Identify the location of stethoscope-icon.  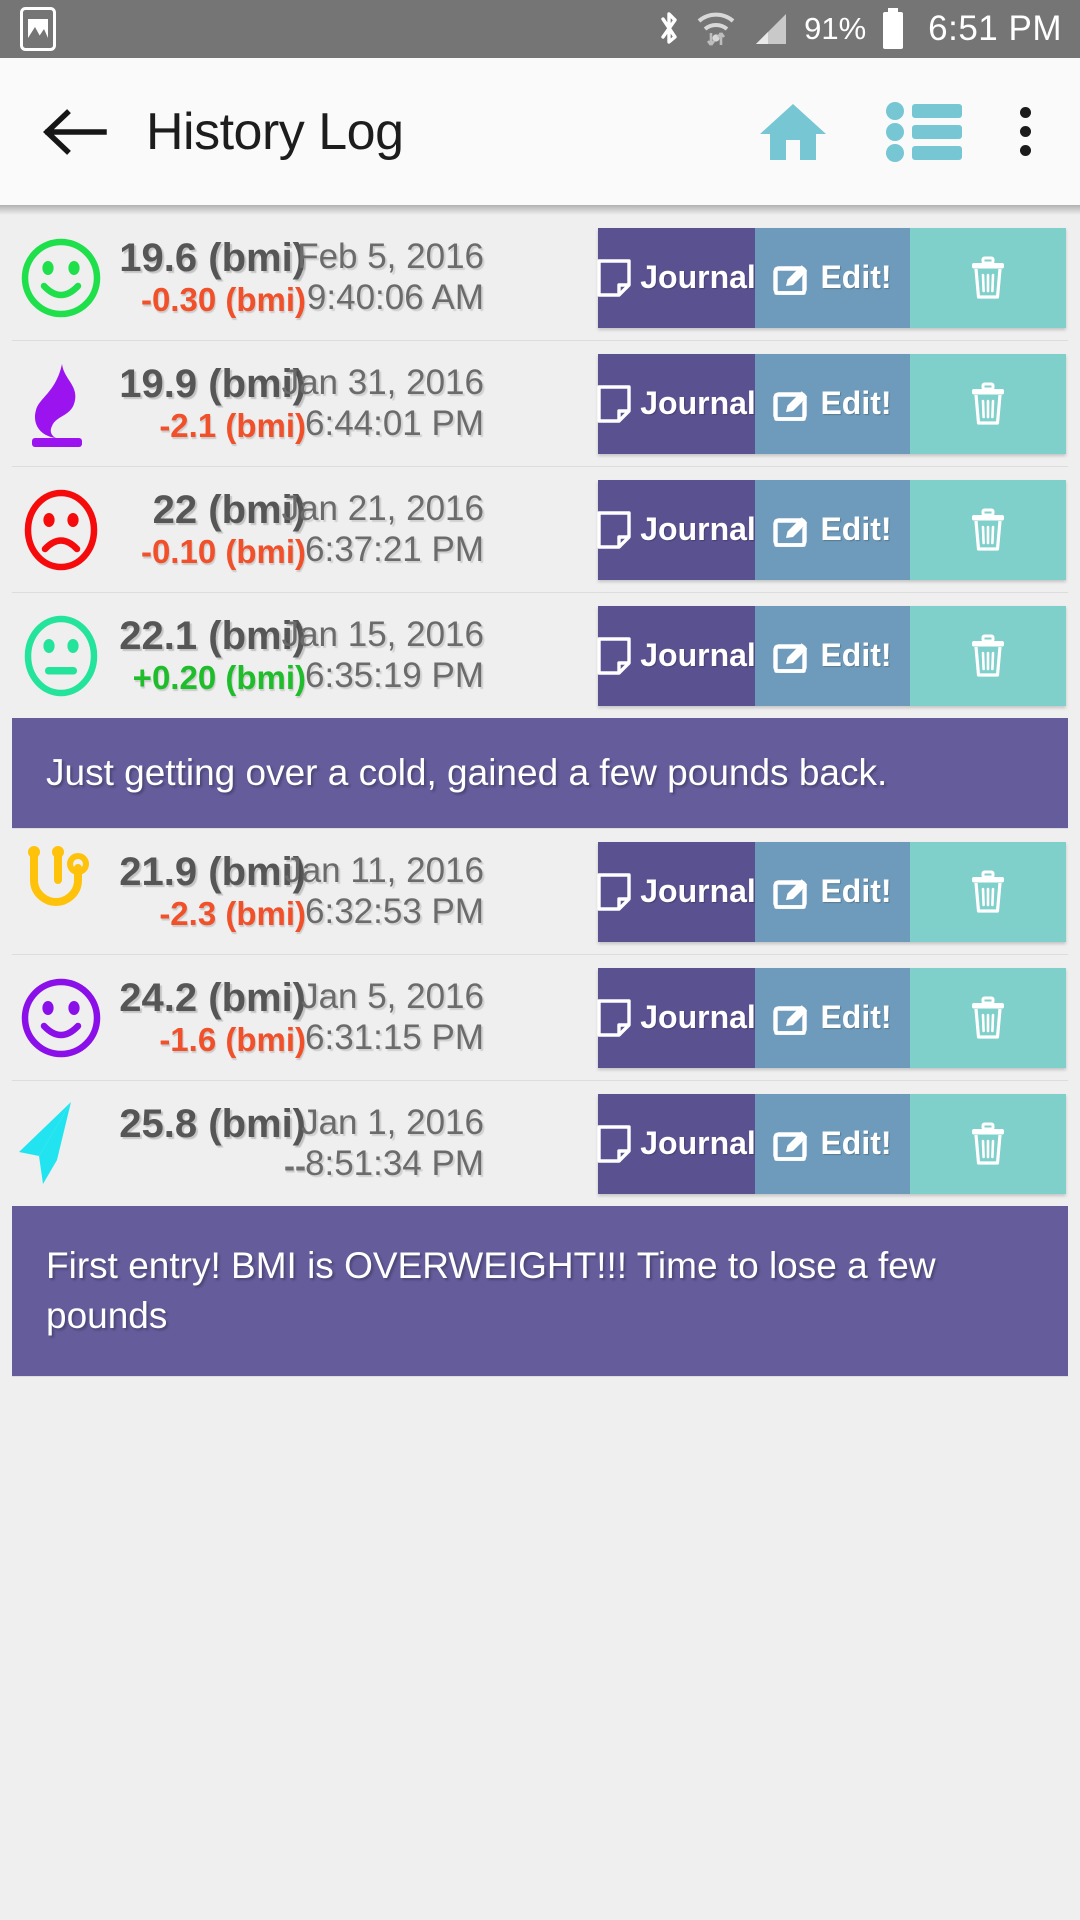
(61, 891).